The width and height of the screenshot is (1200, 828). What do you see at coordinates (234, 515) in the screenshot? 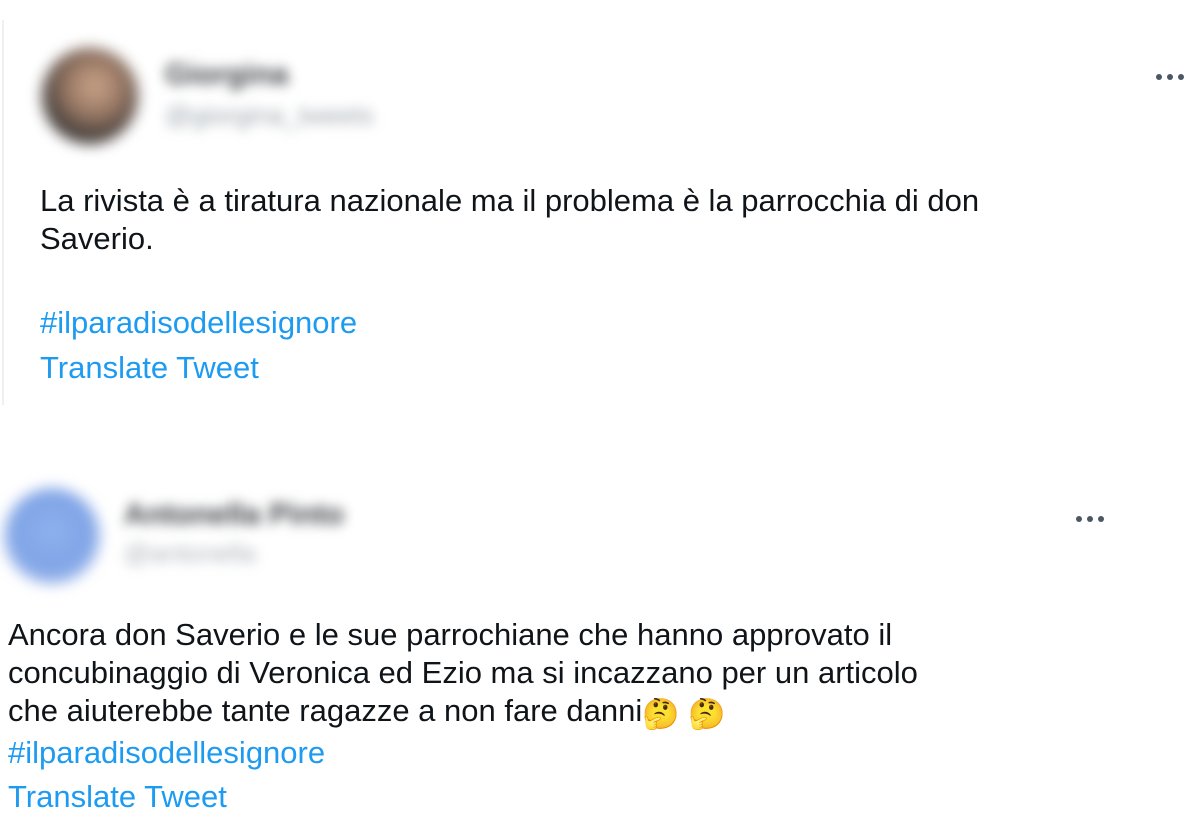
I see `author-name: Antonella Pinto` at bounding box center [234, 515].